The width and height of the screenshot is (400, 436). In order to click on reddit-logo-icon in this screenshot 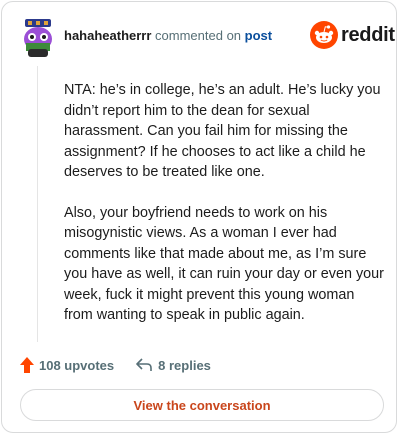, I will do `click(324, 35)`.